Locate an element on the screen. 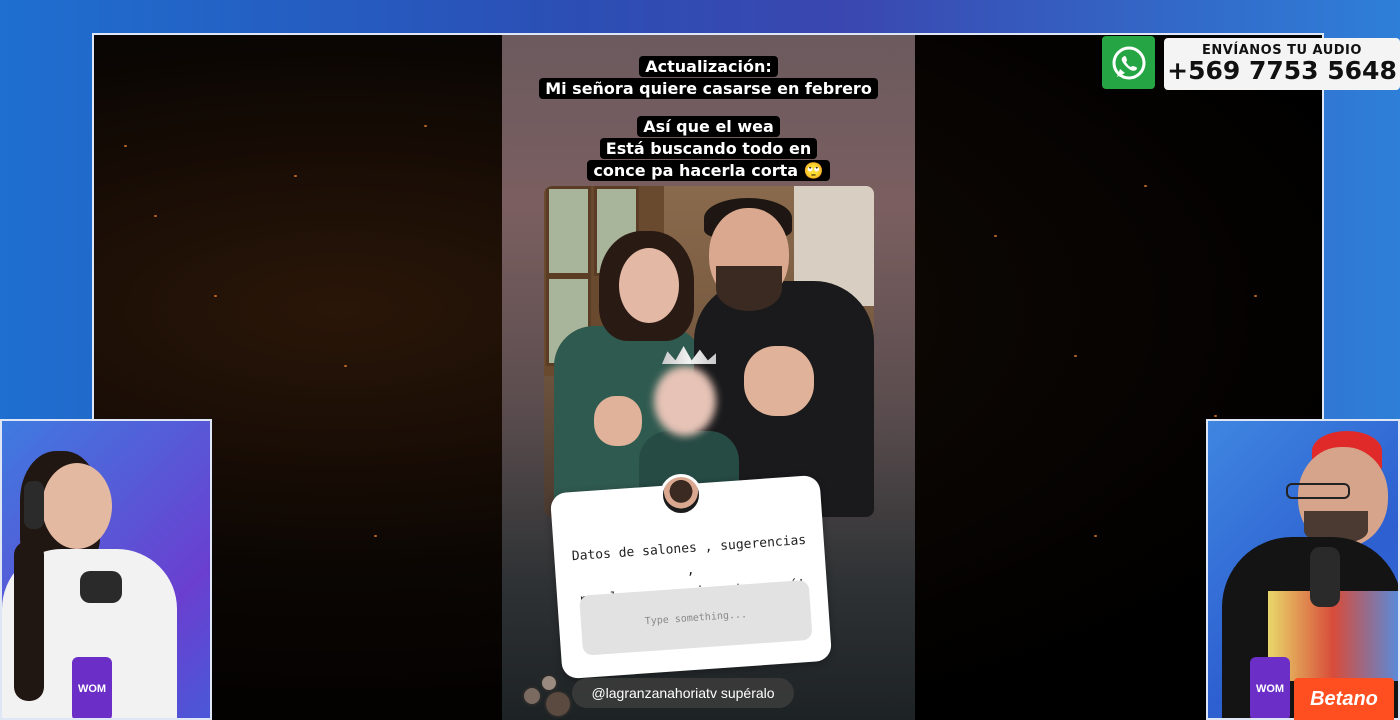 The height and width of the screenshot is (720, 1400). hand is located at coordinates (618, 421).